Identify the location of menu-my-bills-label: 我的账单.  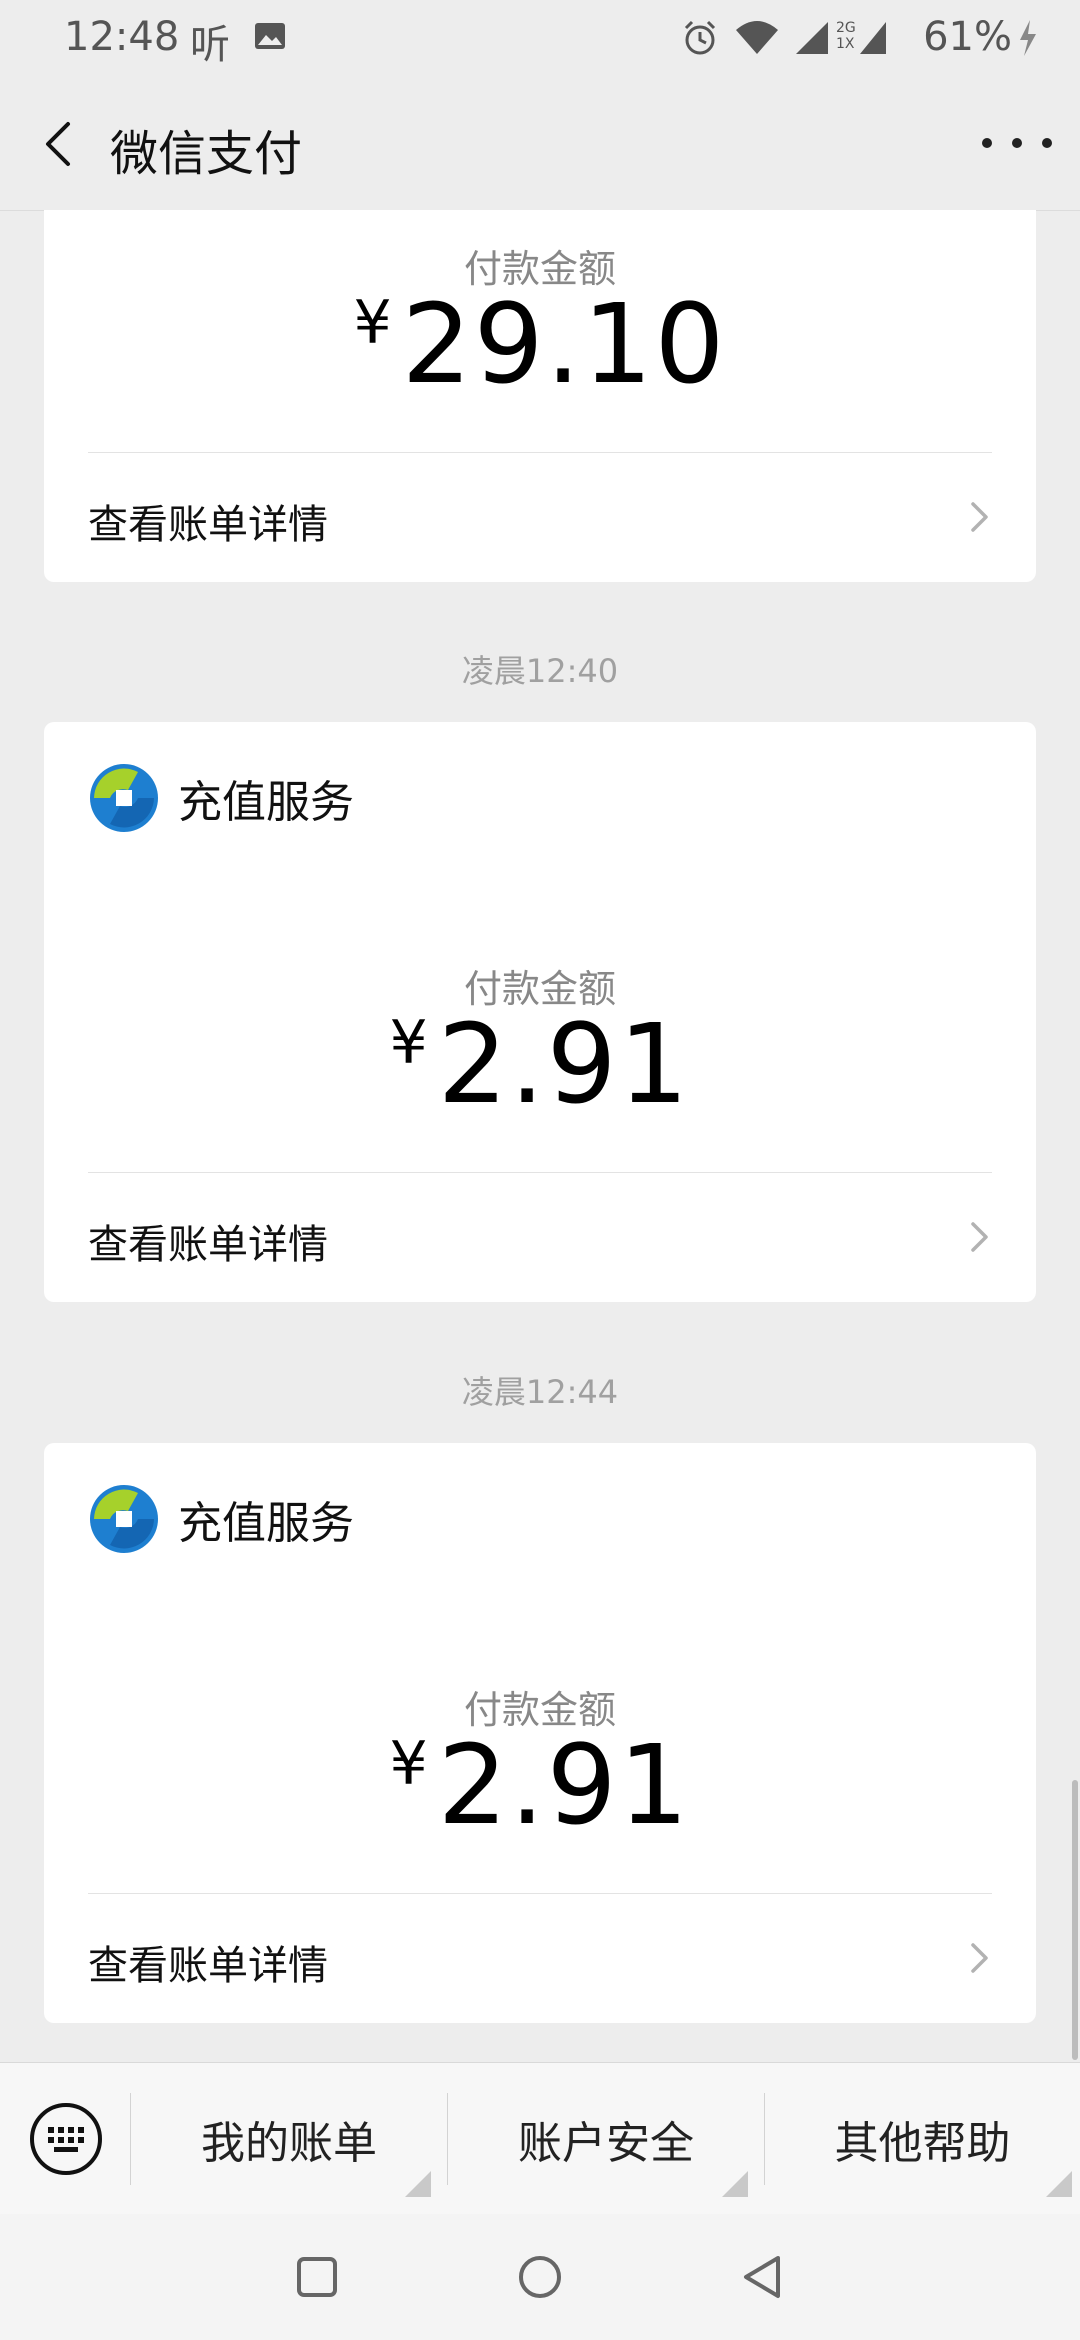
(289, 2143).